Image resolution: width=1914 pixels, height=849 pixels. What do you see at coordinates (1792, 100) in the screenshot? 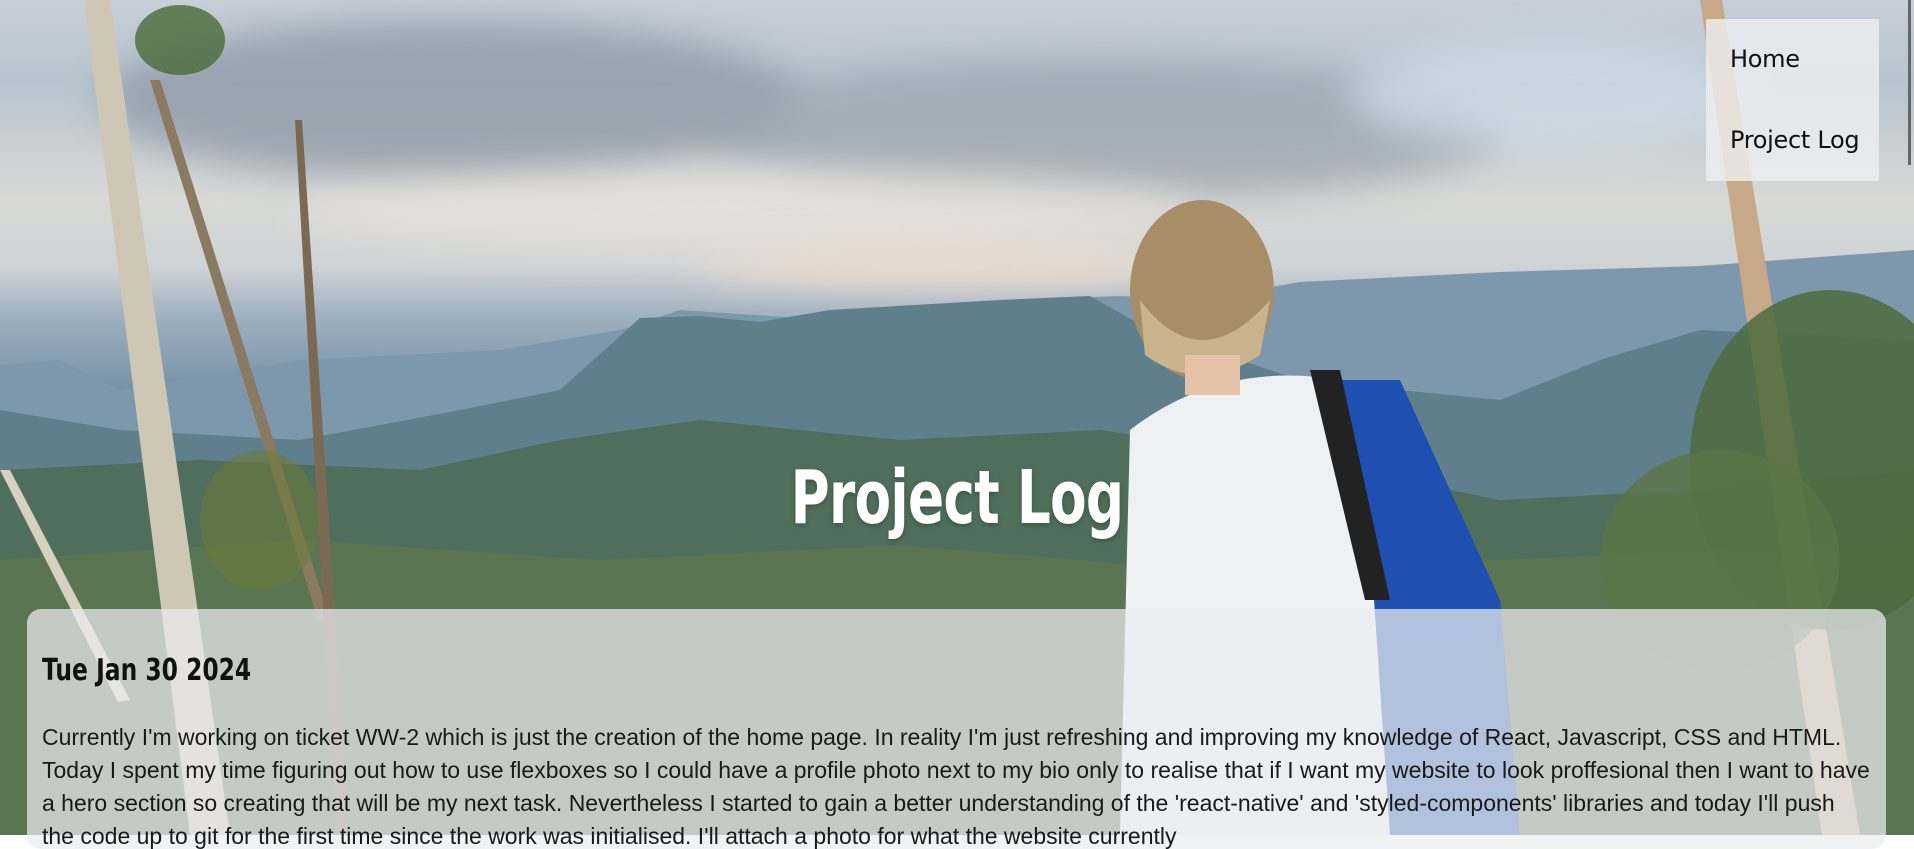
I see `nav-menu: Home Project Log` at bounding box center [1792, 100].